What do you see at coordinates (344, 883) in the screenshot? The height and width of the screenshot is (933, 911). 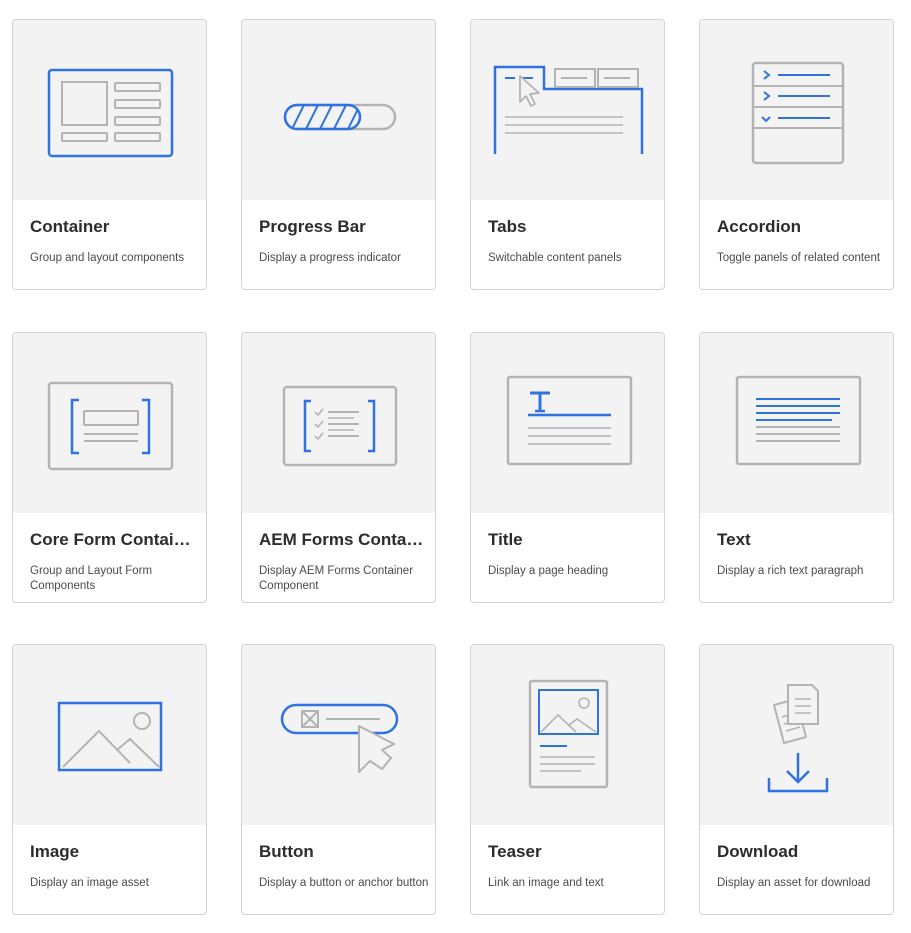 I see `card-description: Display a button or anchor button` at bounding box center [344, 883].